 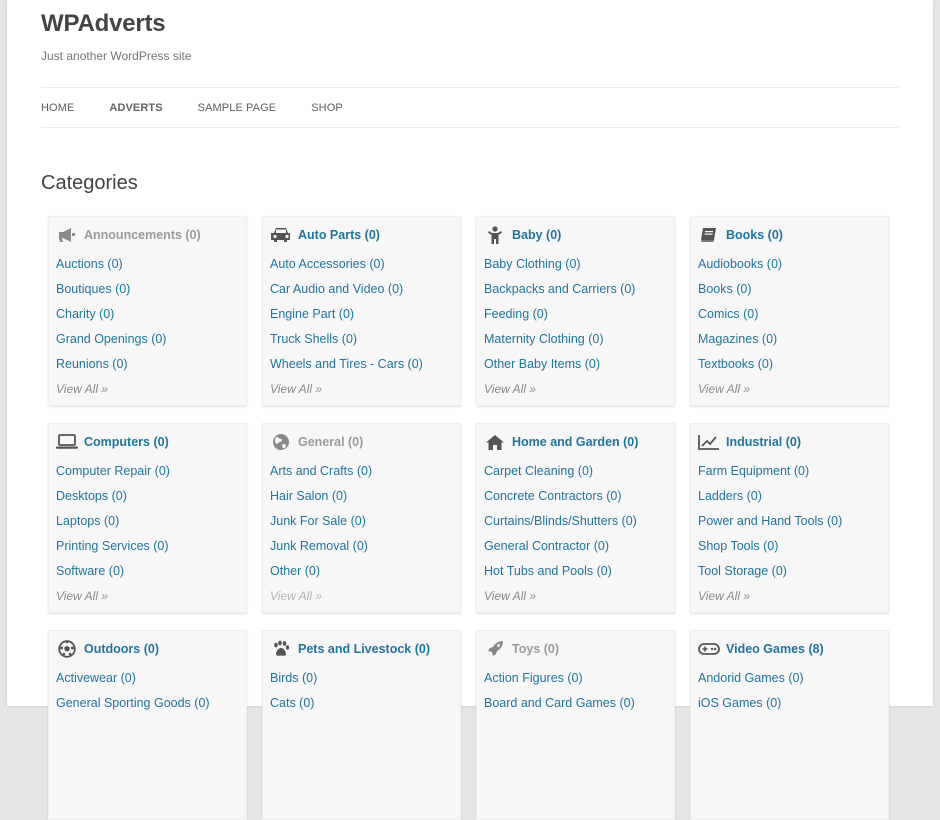 I want to click on subcategory-link: Junk For Sale (0), so click(x=365, y=521).